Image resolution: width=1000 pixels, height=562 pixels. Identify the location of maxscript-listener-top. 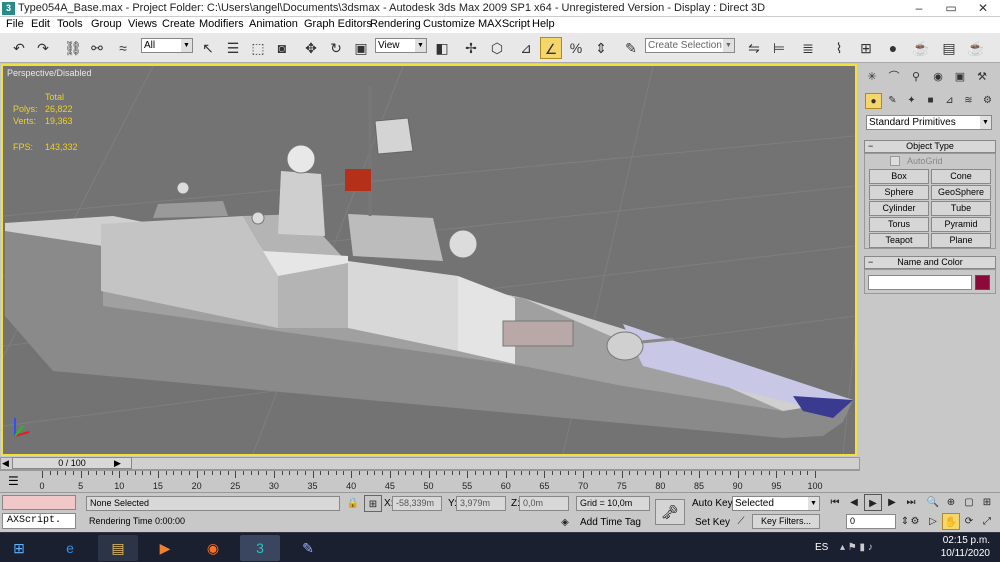
(39, 502).